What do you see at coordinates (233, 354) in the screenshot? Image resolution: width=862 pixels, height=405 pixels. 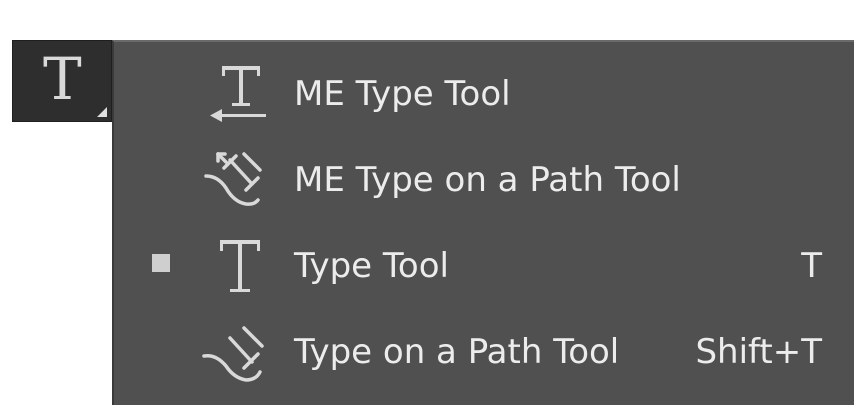 I see `type-on-path-tool-icon` at bounding box center [233, 354].